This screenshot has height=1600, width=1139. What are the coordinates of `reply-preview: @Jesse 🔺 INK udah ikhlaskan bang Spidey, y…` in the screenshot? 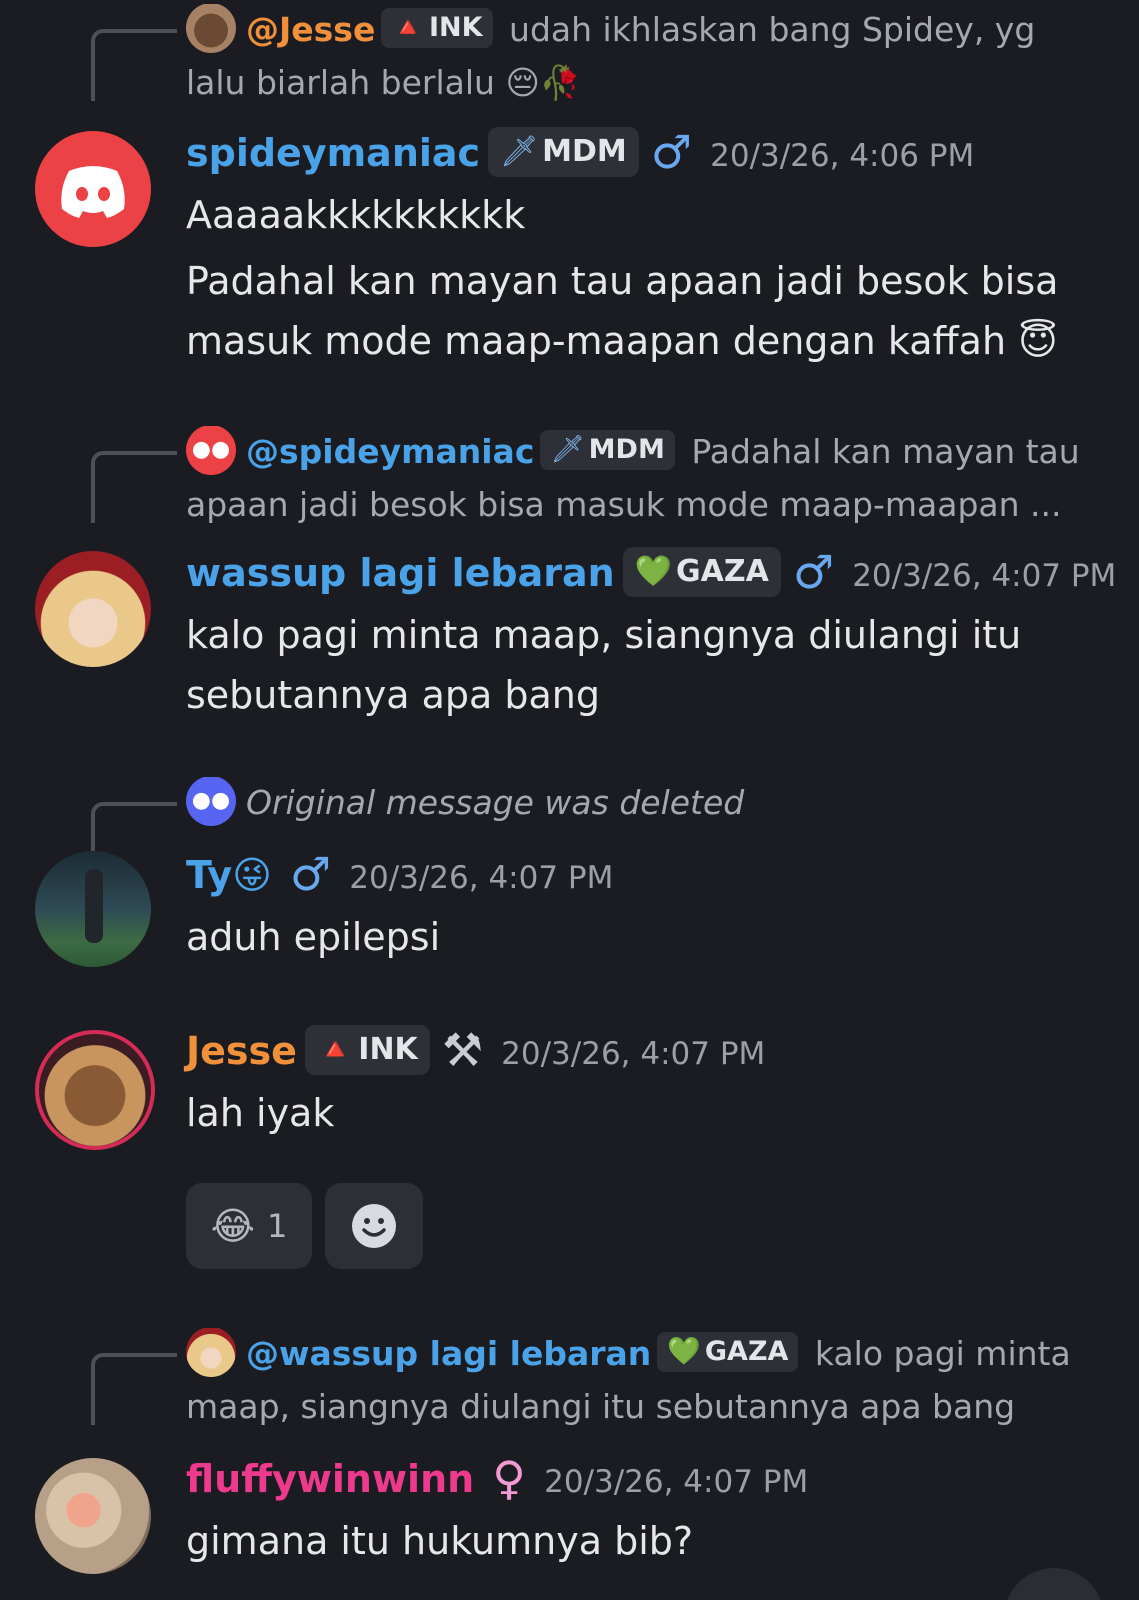 It's located at (632, 56).